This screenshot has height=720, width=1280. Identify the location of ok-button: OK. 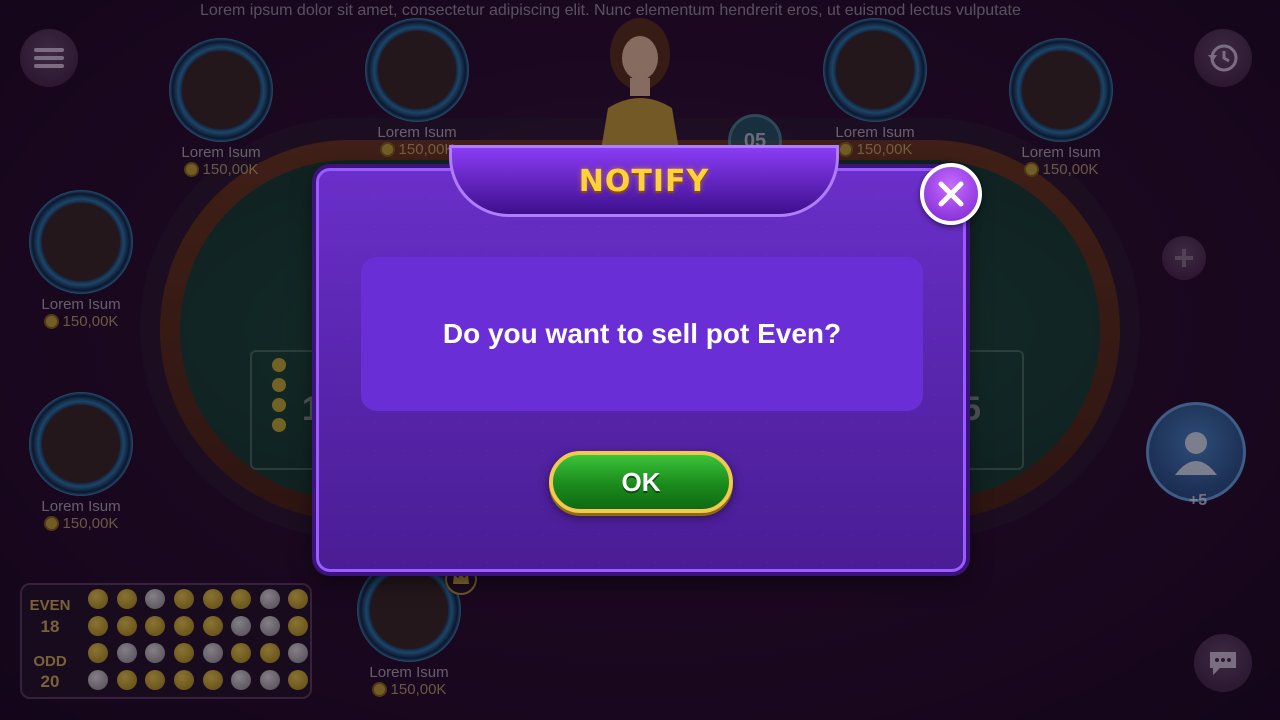
(641, 482).